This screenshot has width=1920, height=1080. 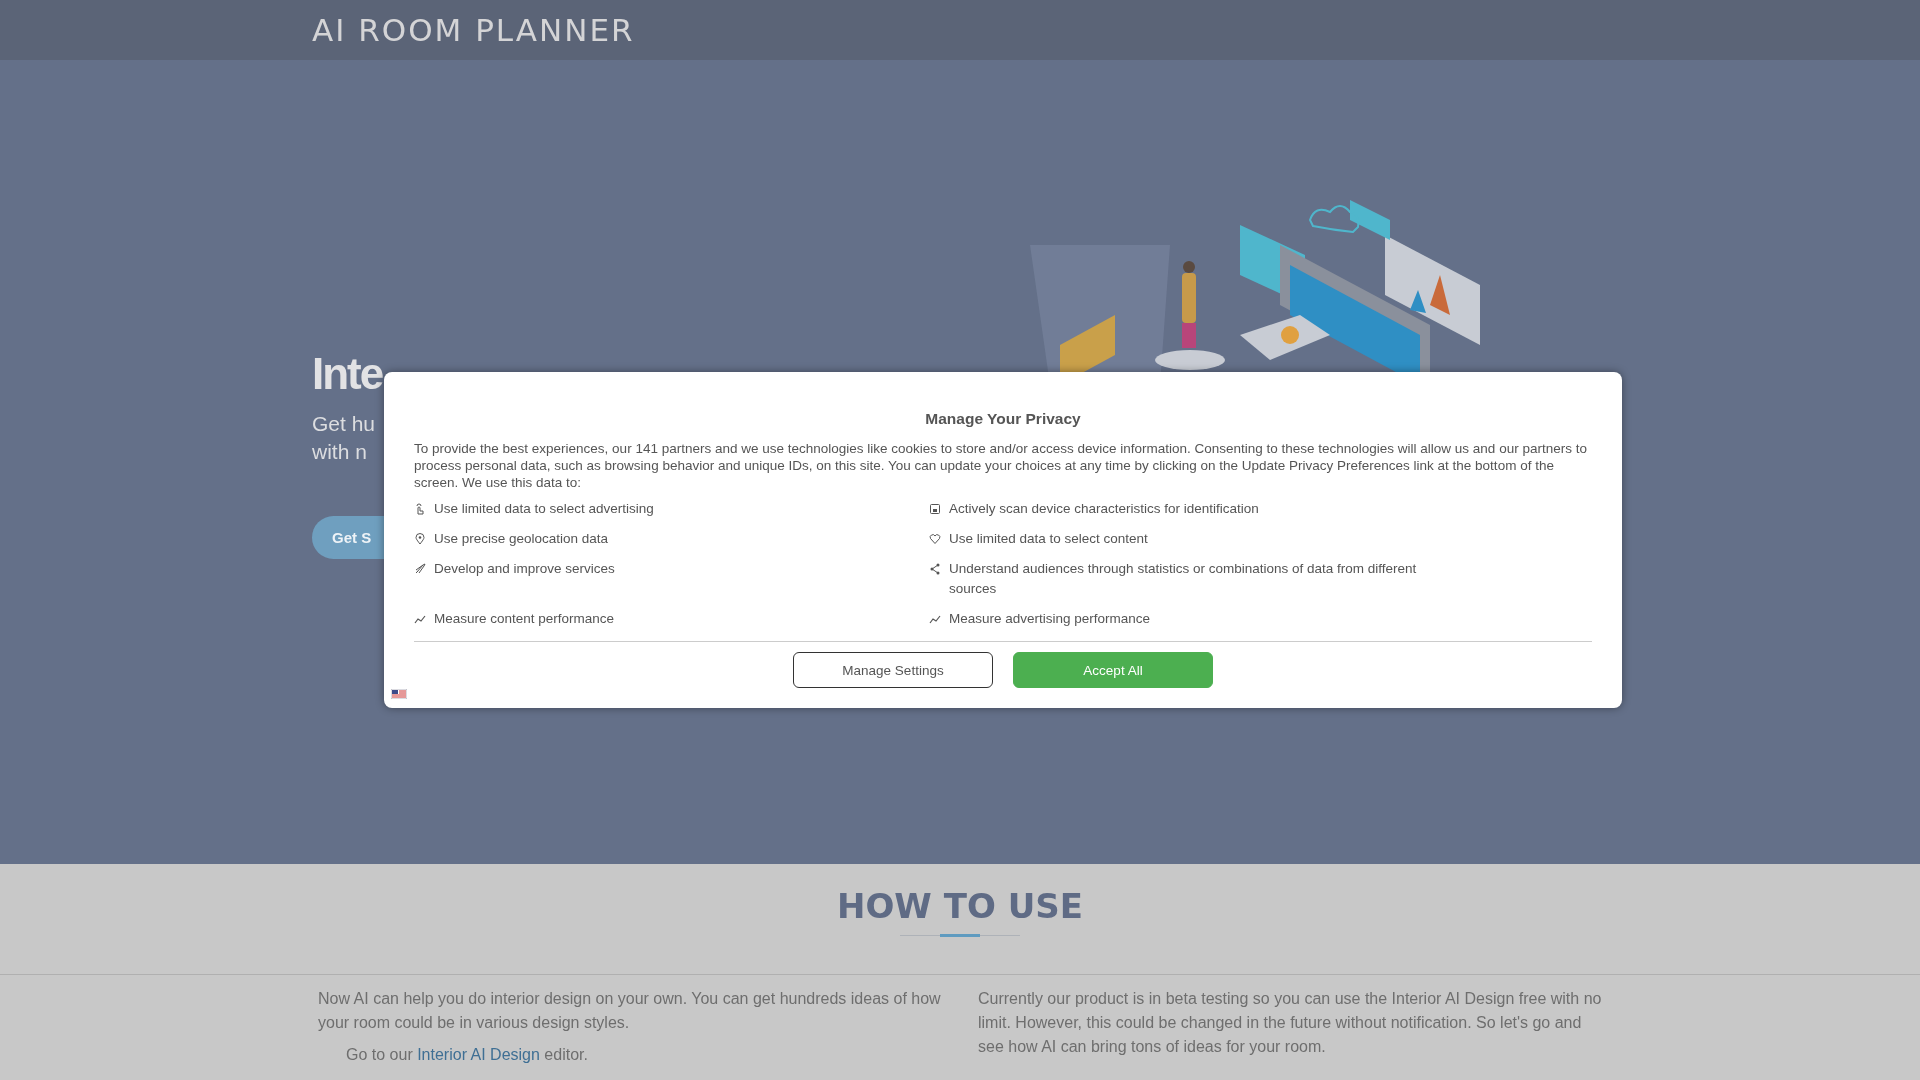 I want to click on heading-underline, so click(x=960, y=935).